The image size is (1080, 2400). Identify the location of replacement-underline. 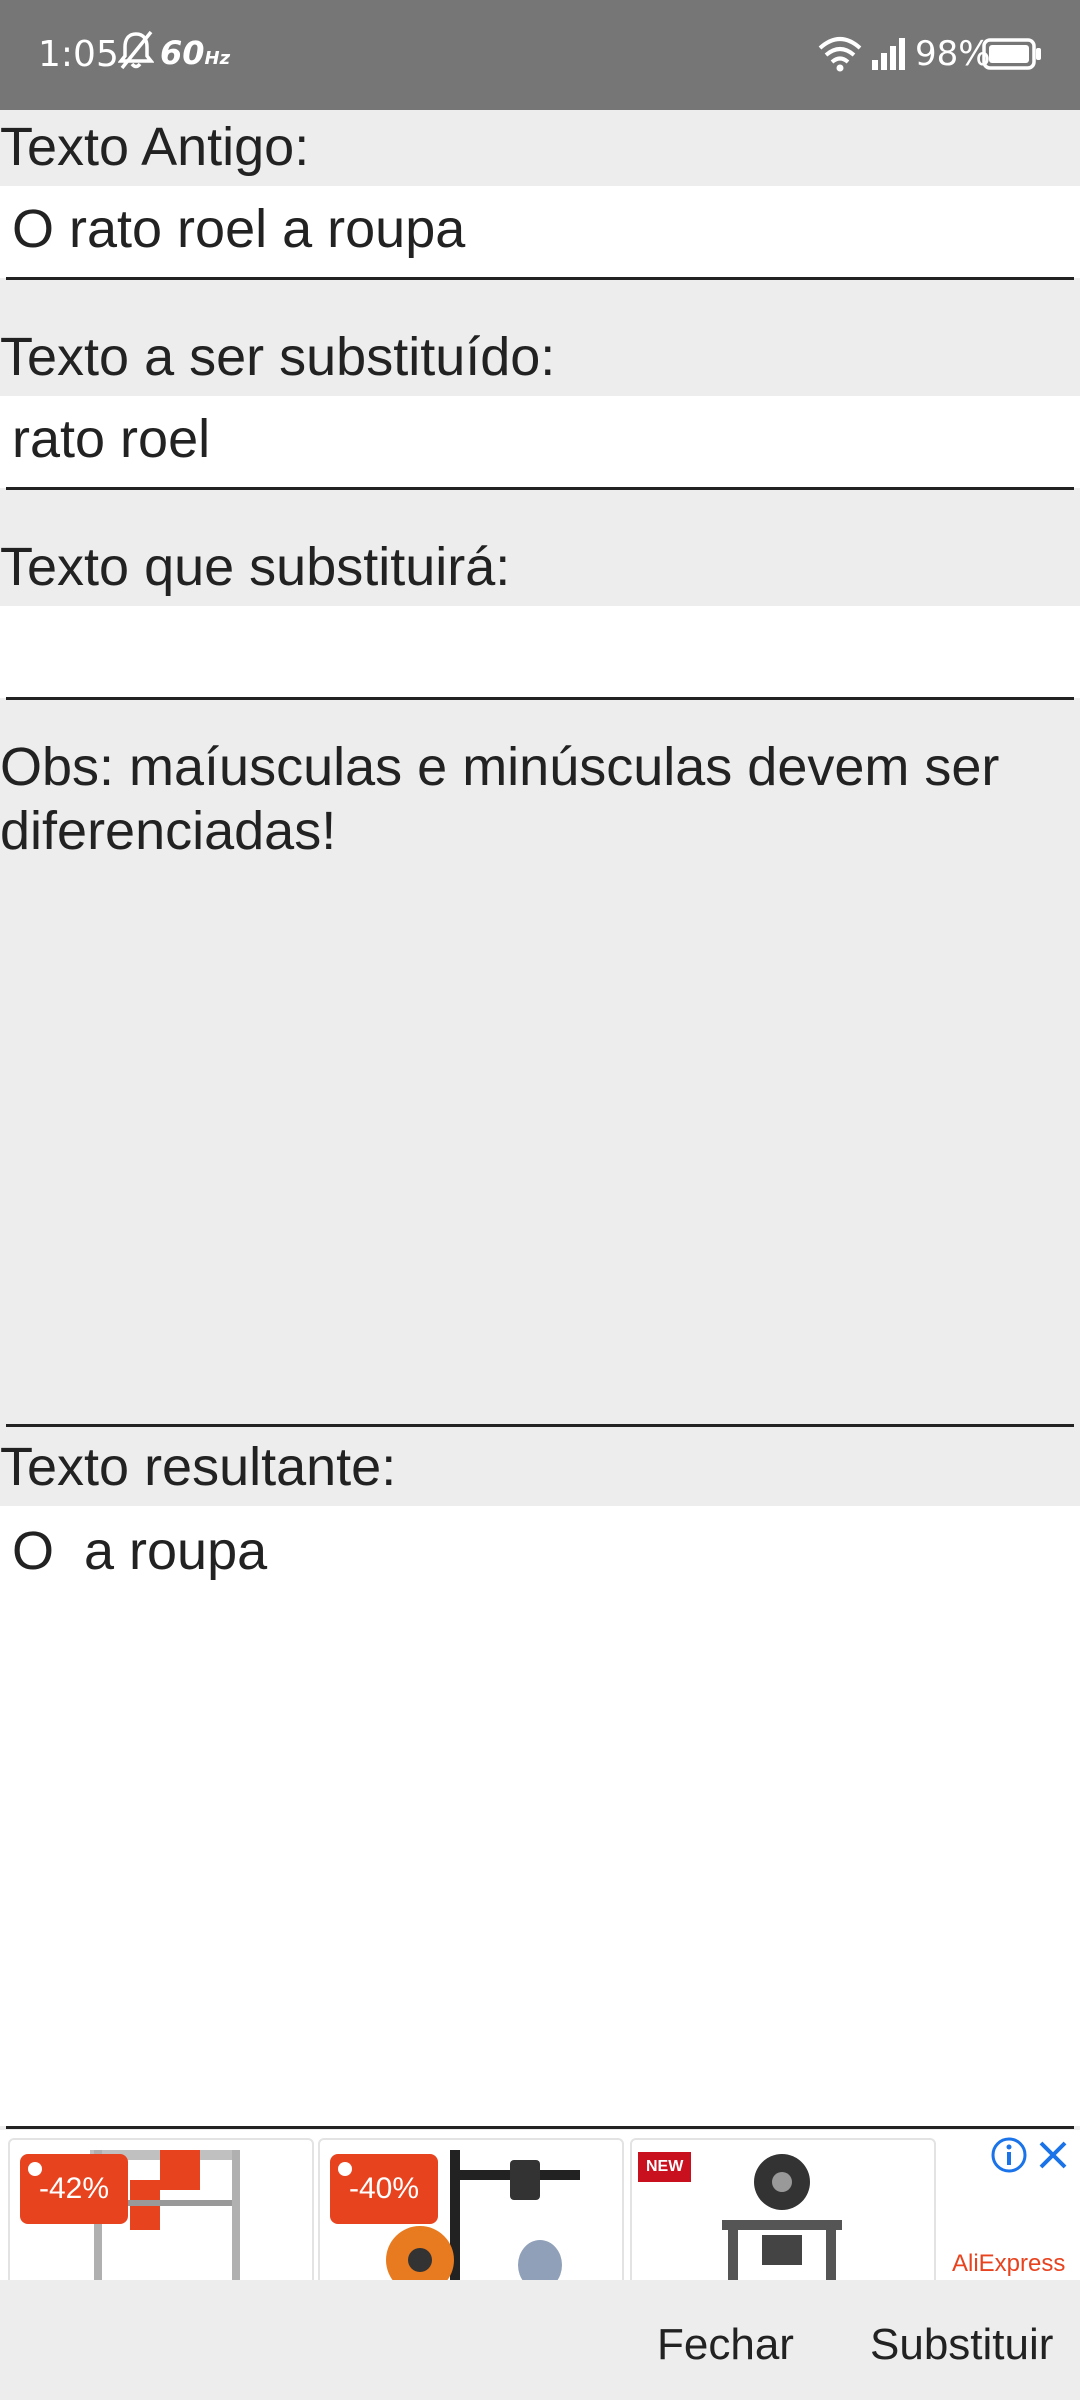
(540, 698).